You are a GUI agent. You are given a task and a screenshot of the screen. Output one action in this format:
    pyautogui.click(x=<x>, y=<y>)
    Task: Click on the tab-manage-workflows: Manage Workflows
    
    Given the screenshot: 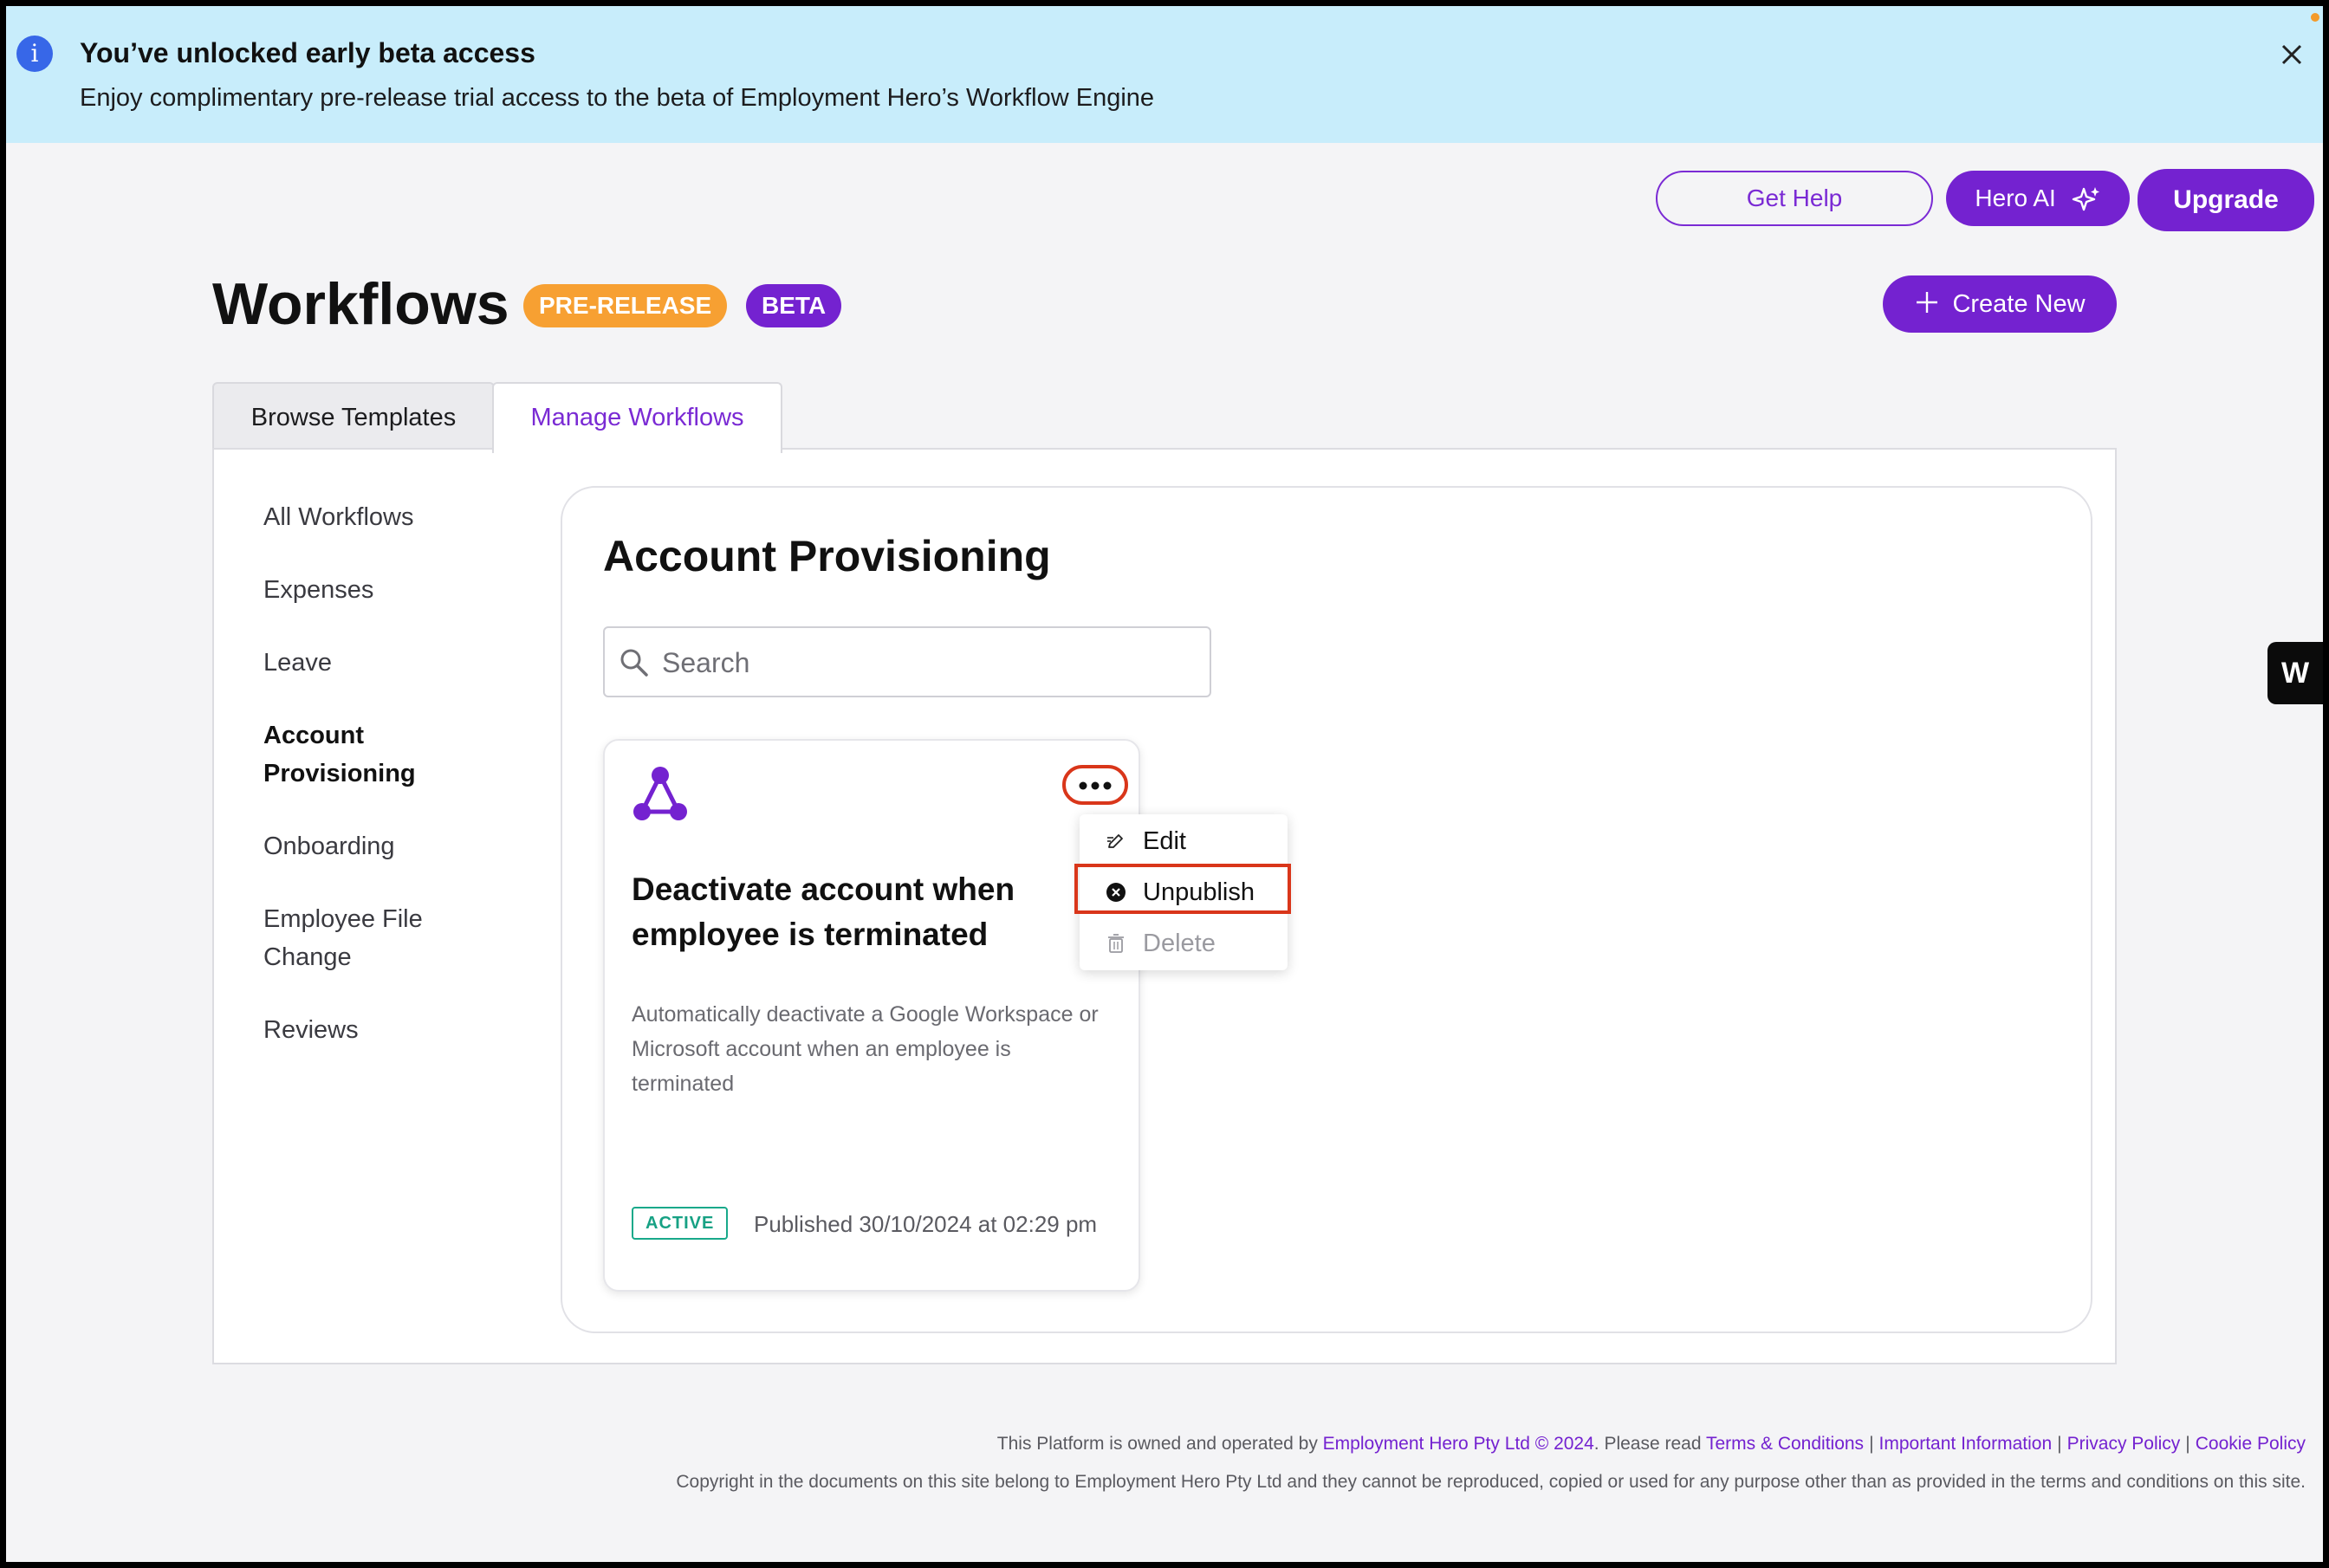 What is the action you would take?
    pyautogui.click(x=637, y=417)
    